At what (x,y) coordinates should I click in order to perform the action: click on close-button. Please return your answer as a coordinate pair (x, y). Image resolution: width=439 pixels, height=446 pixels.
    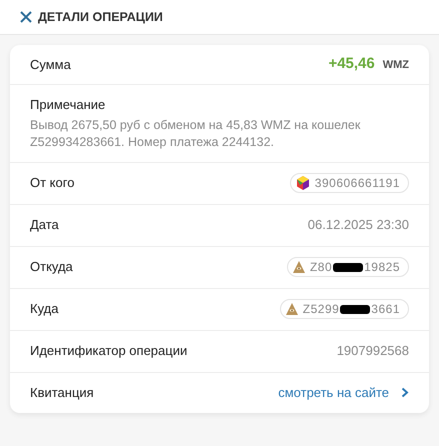
    Looking at the image, I should click on (26, 17).